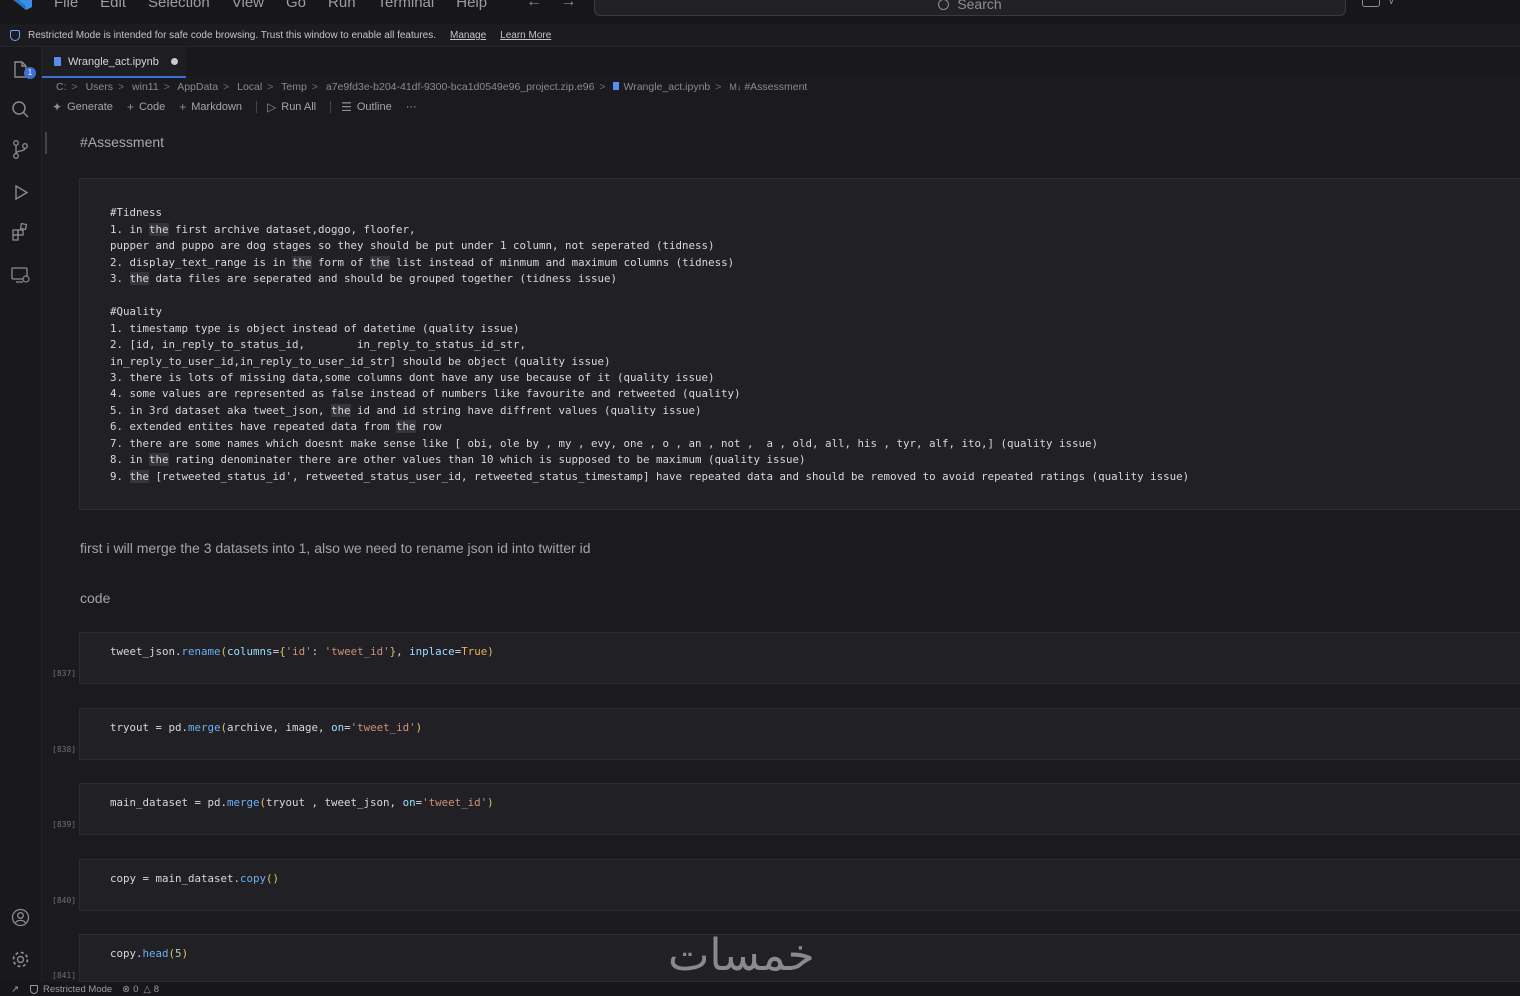 Image resolution: width=1520 pixels, height=996 pixels. I want to click on cell-focus-indicator, so click(46, 143).